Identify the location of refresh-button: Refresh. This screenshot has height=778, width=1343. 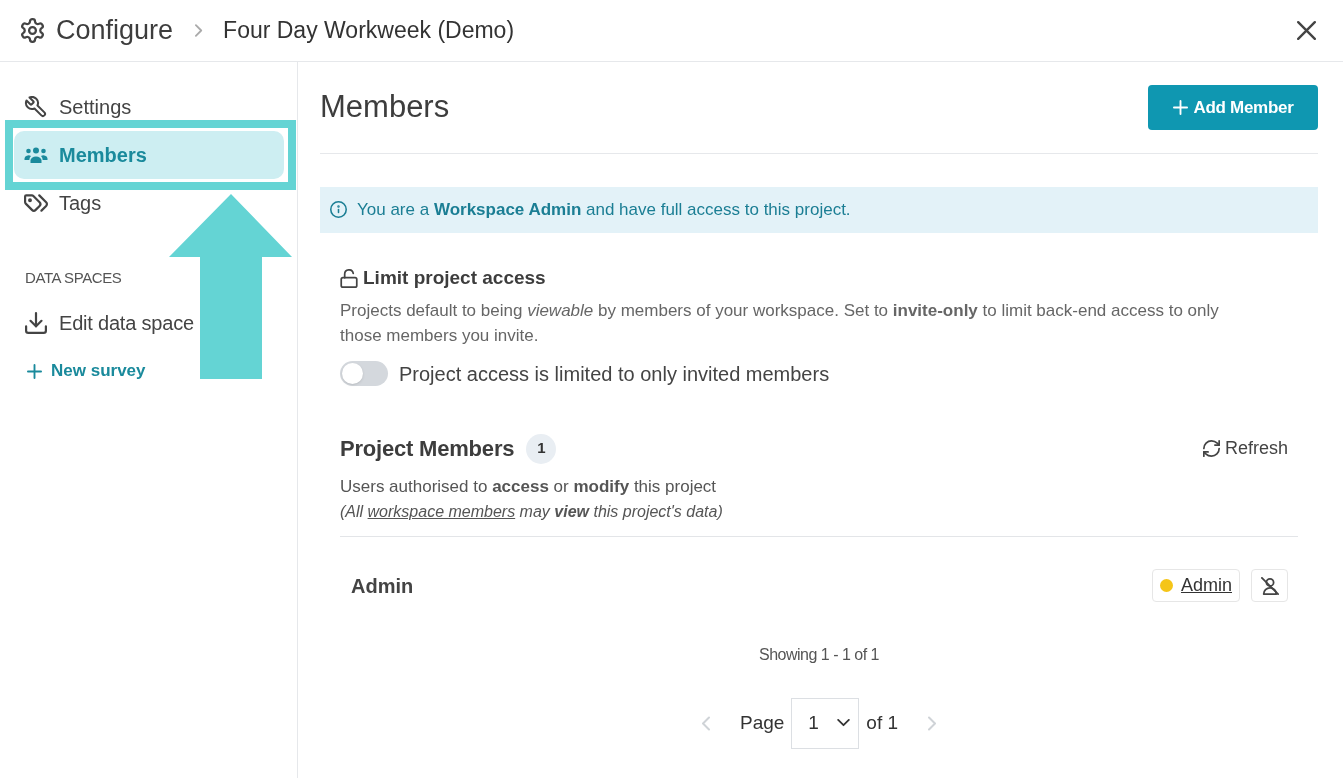
(1245, 448).